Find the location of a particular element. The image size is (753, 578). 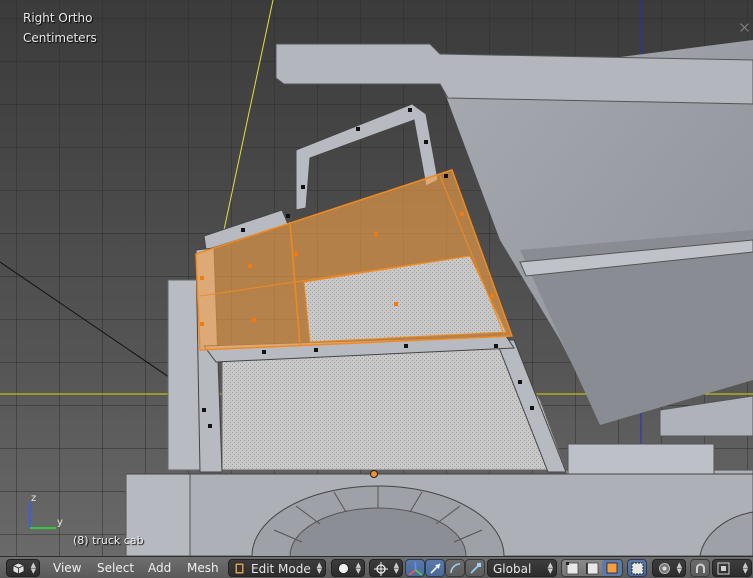

rotate-icon is located at coordinates (455, 568).